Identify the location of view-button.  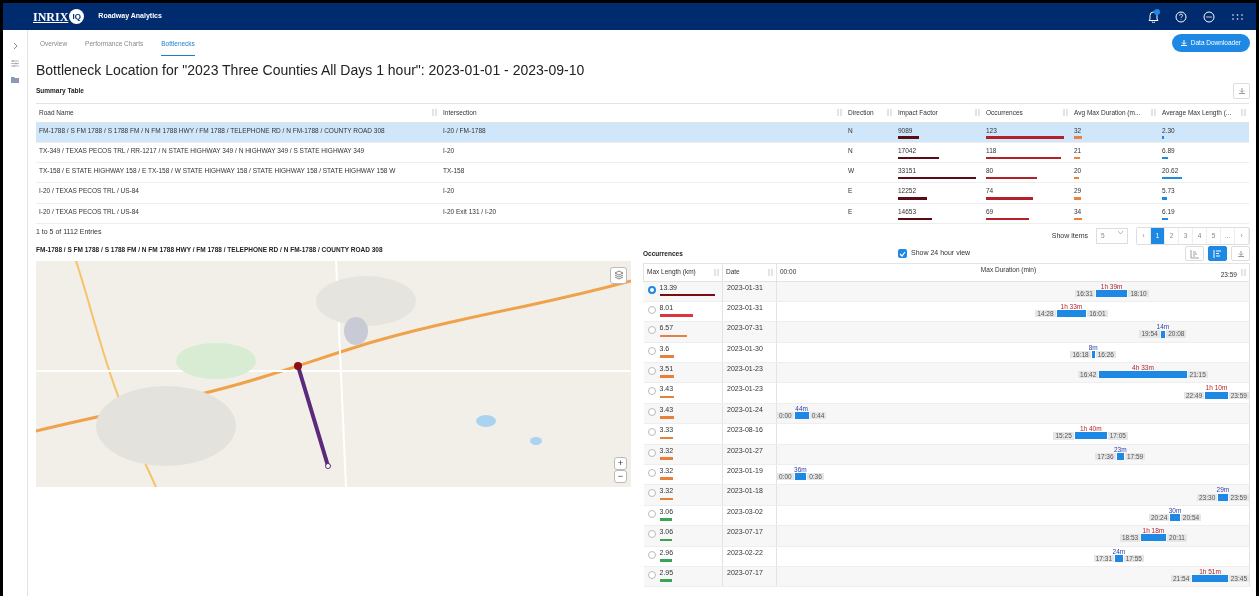
(1217, 254).